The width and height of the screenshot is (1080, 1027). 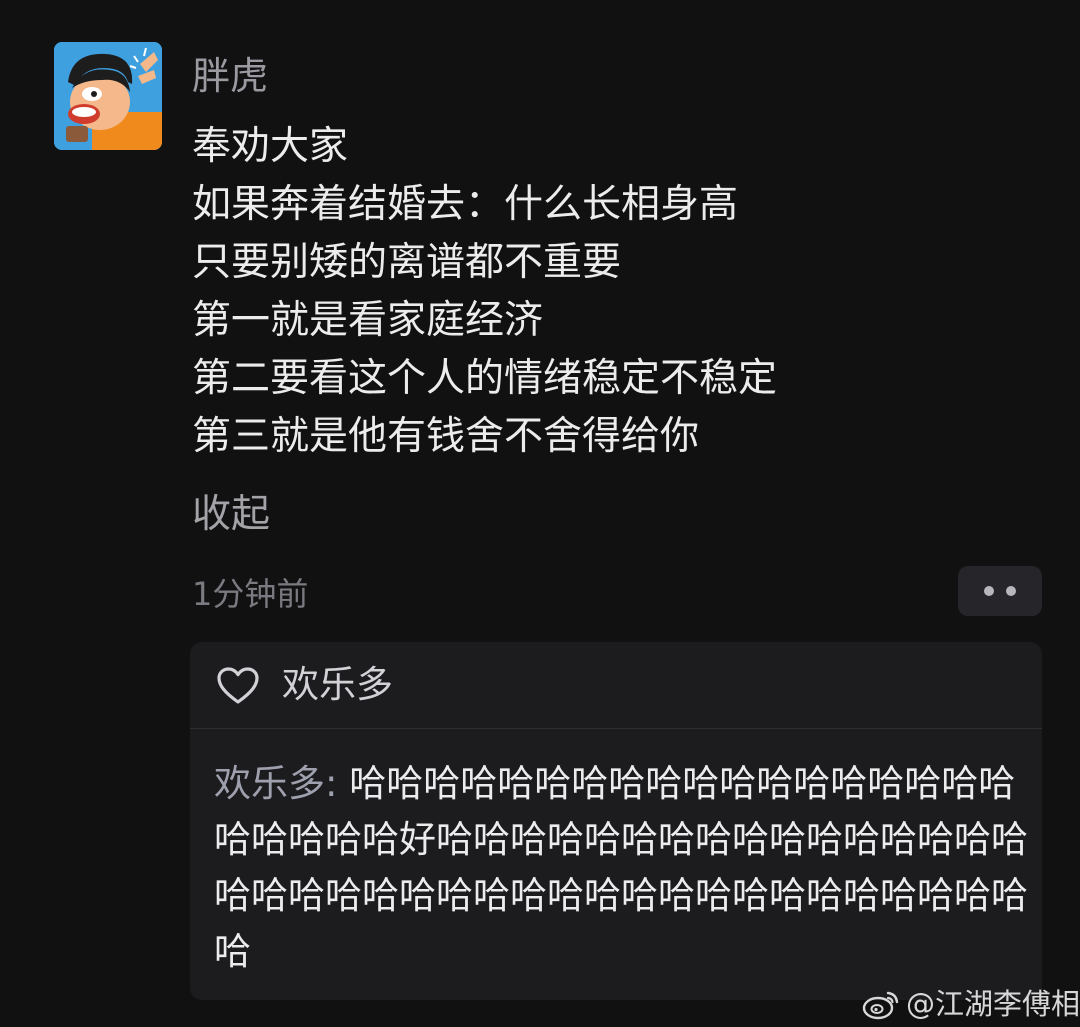 What do you see at coordinates (407, 262) in the screenshot?
I see `post-line: 只要别矮的离谱都不重要` at bounding box center [407, 262].